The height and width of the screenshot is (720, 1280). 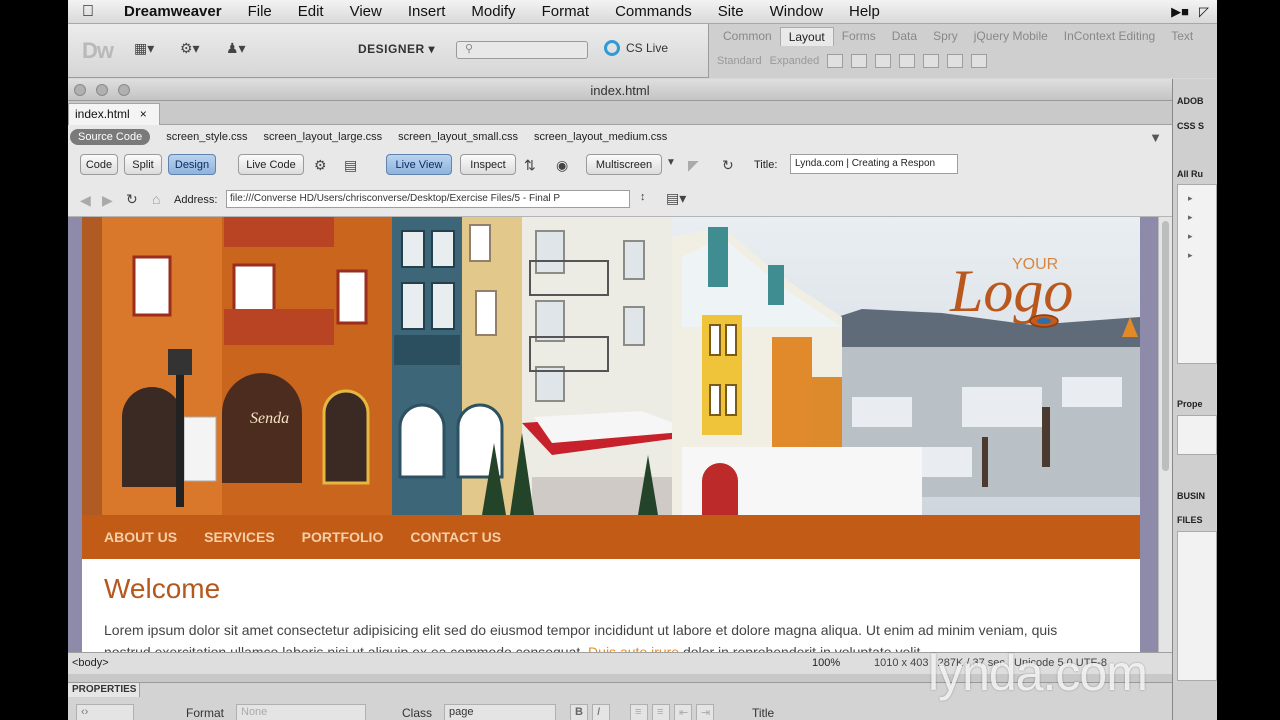 What do you see at coordinates (171, 11) in the screenshot?
I see `menu-app: Dreamweaver` at bounding box center [171, 11].